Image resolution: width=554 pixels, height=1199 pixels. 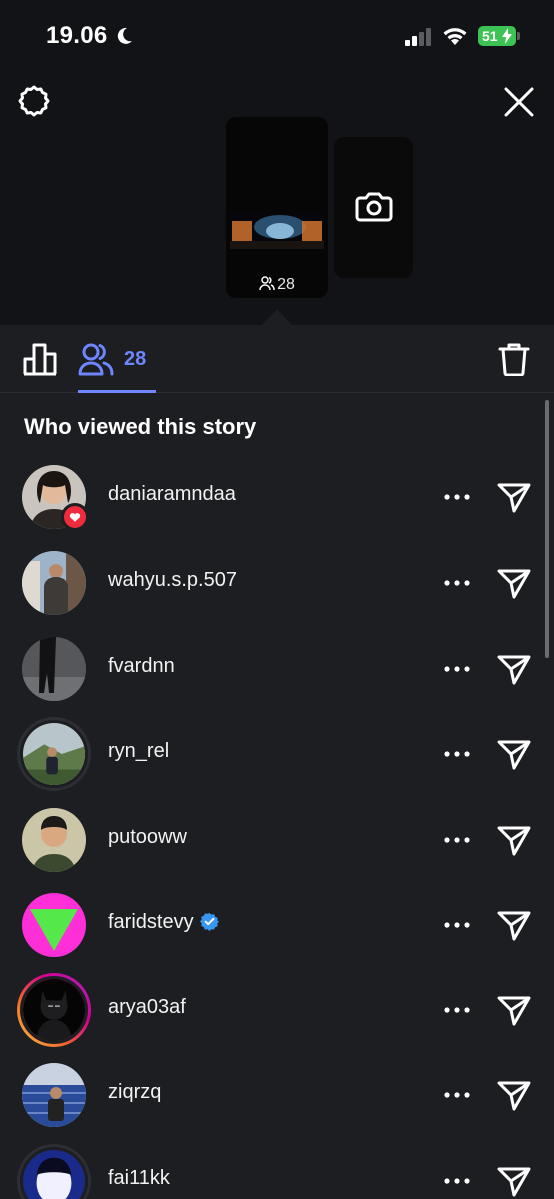 What do you see at coordinates (77, 35) in the screenshot?
I see `status-time: 19.06` at bounding box center [77, 35].